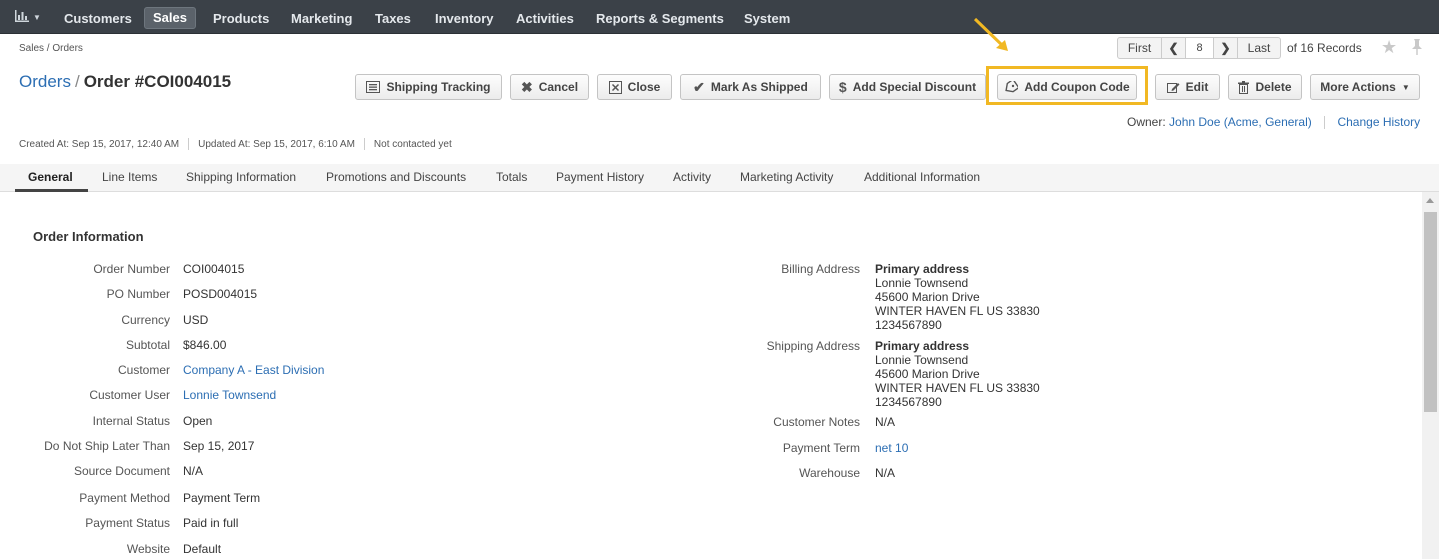  Describe the element at coordinates (438, 87) in the screenshot. I see `shipping-tracking-label: Shipping Tracking` at that location.